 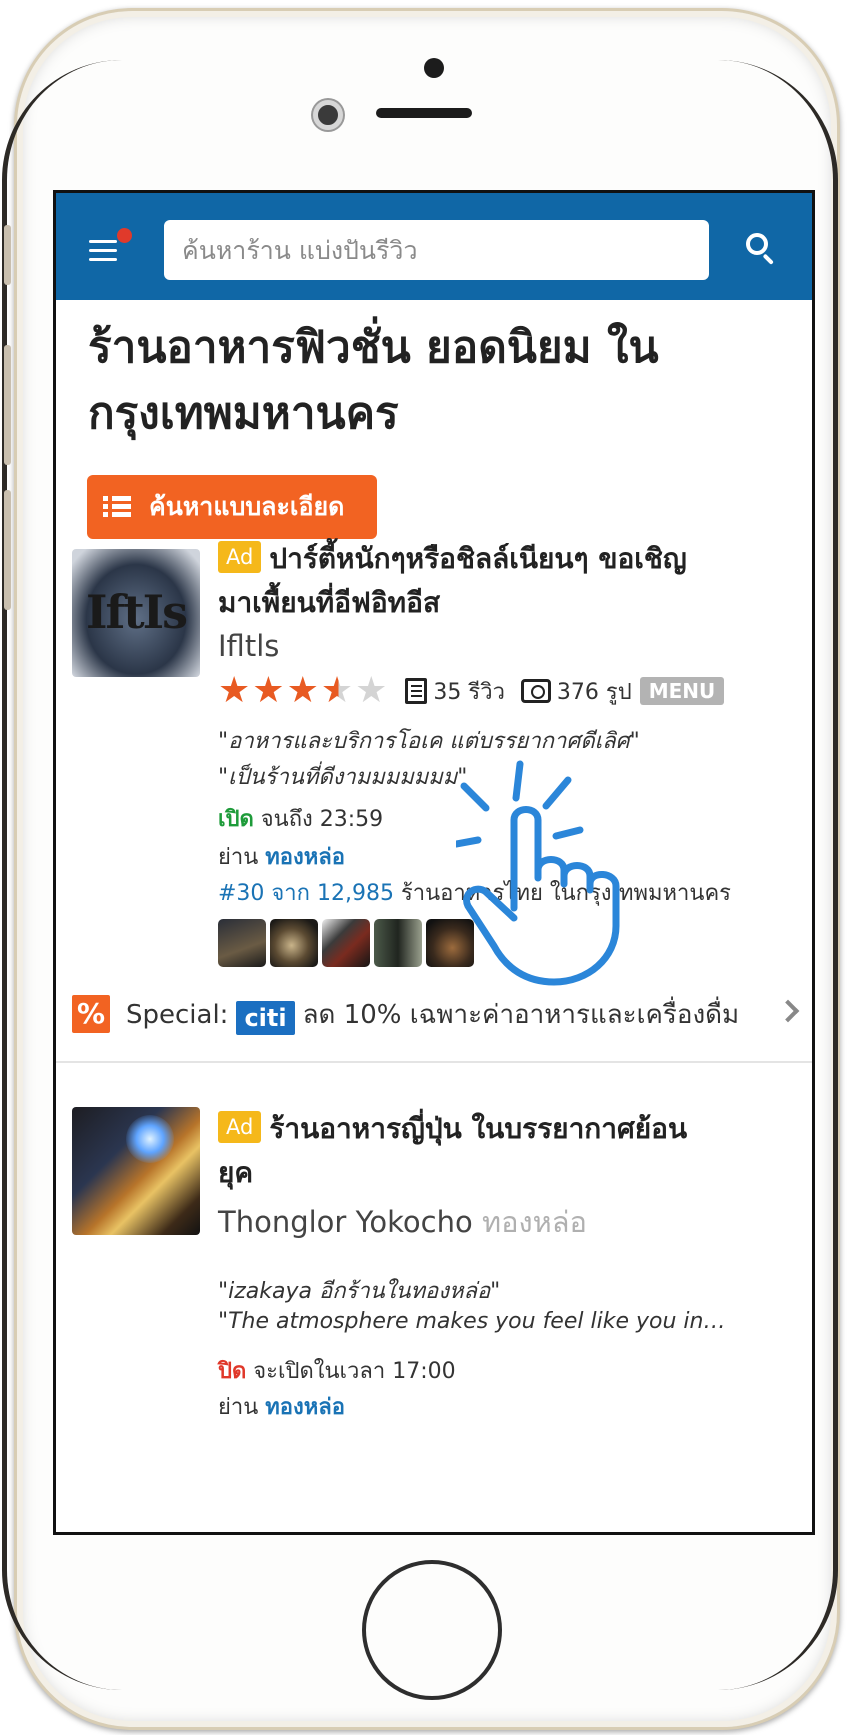 I want to click on list-icon, so click(x=117, y=507).